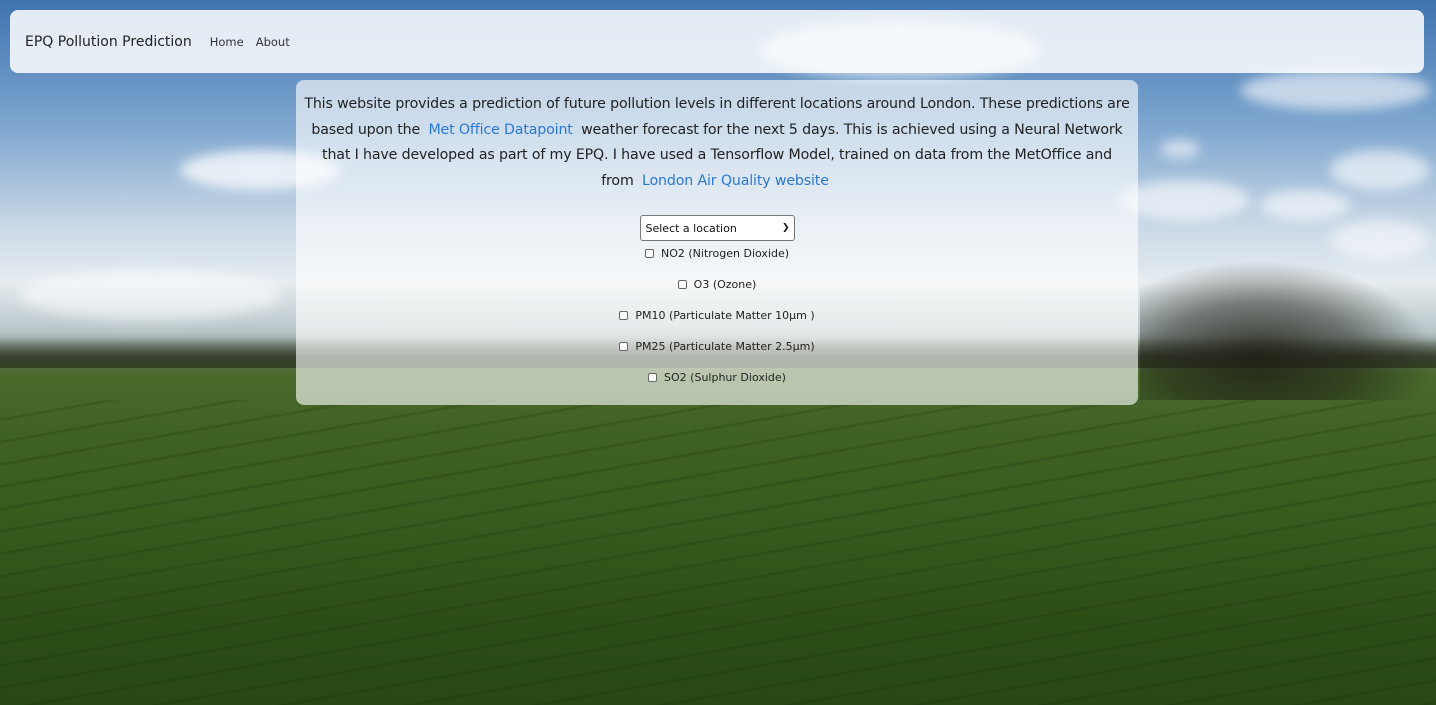 The image size is (1436, 705). Describe the element at coordinates (653, 377) in the screenshot. I see `so2-checkbox` at that location.